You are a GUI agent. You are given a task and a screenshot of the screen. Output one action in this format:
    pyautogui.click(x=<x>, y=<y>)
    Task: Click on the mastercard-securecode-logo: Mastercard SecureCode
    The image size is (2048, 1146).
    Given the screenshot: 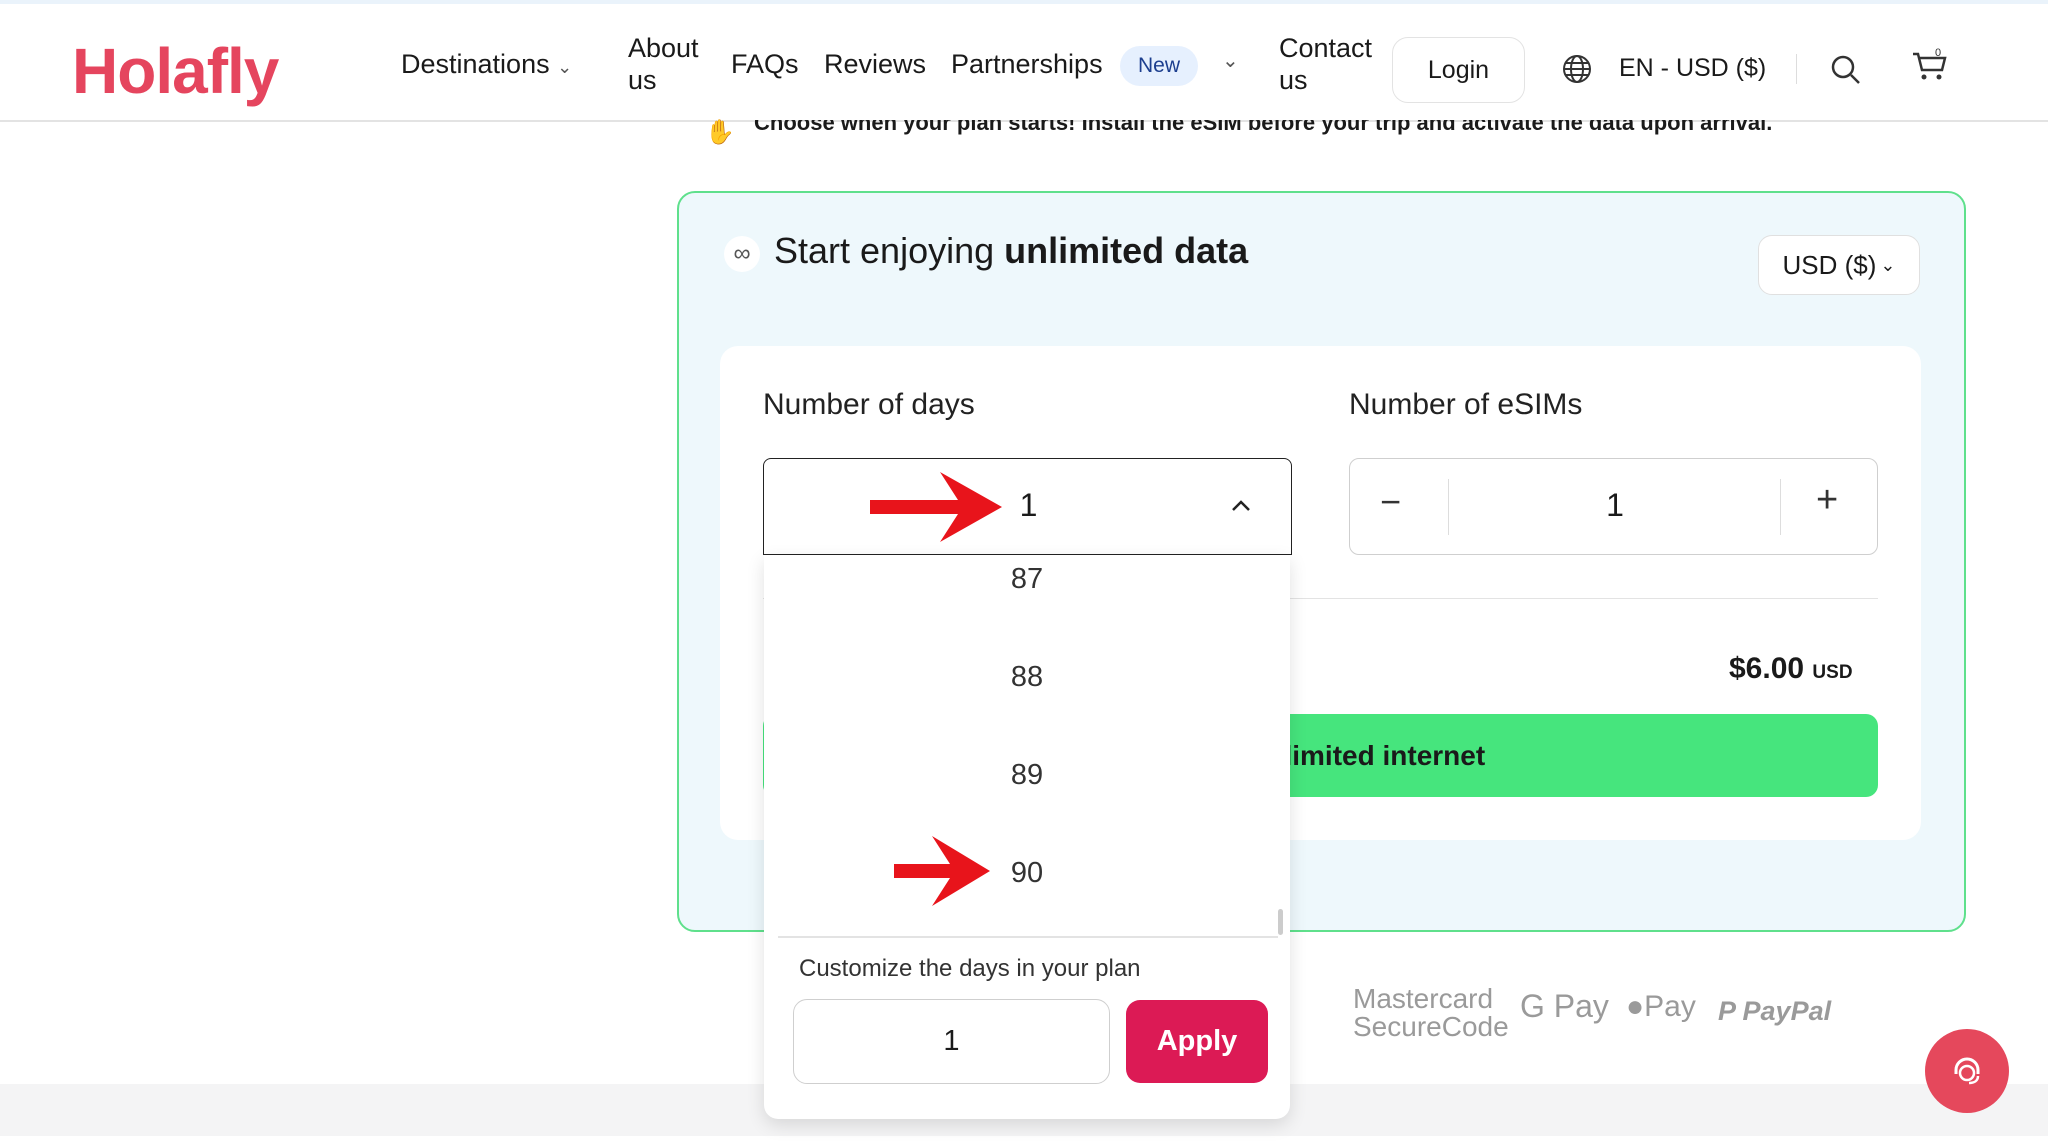 What is the action you would take?
    pyautogui.click(x=1431, y=1013)
    